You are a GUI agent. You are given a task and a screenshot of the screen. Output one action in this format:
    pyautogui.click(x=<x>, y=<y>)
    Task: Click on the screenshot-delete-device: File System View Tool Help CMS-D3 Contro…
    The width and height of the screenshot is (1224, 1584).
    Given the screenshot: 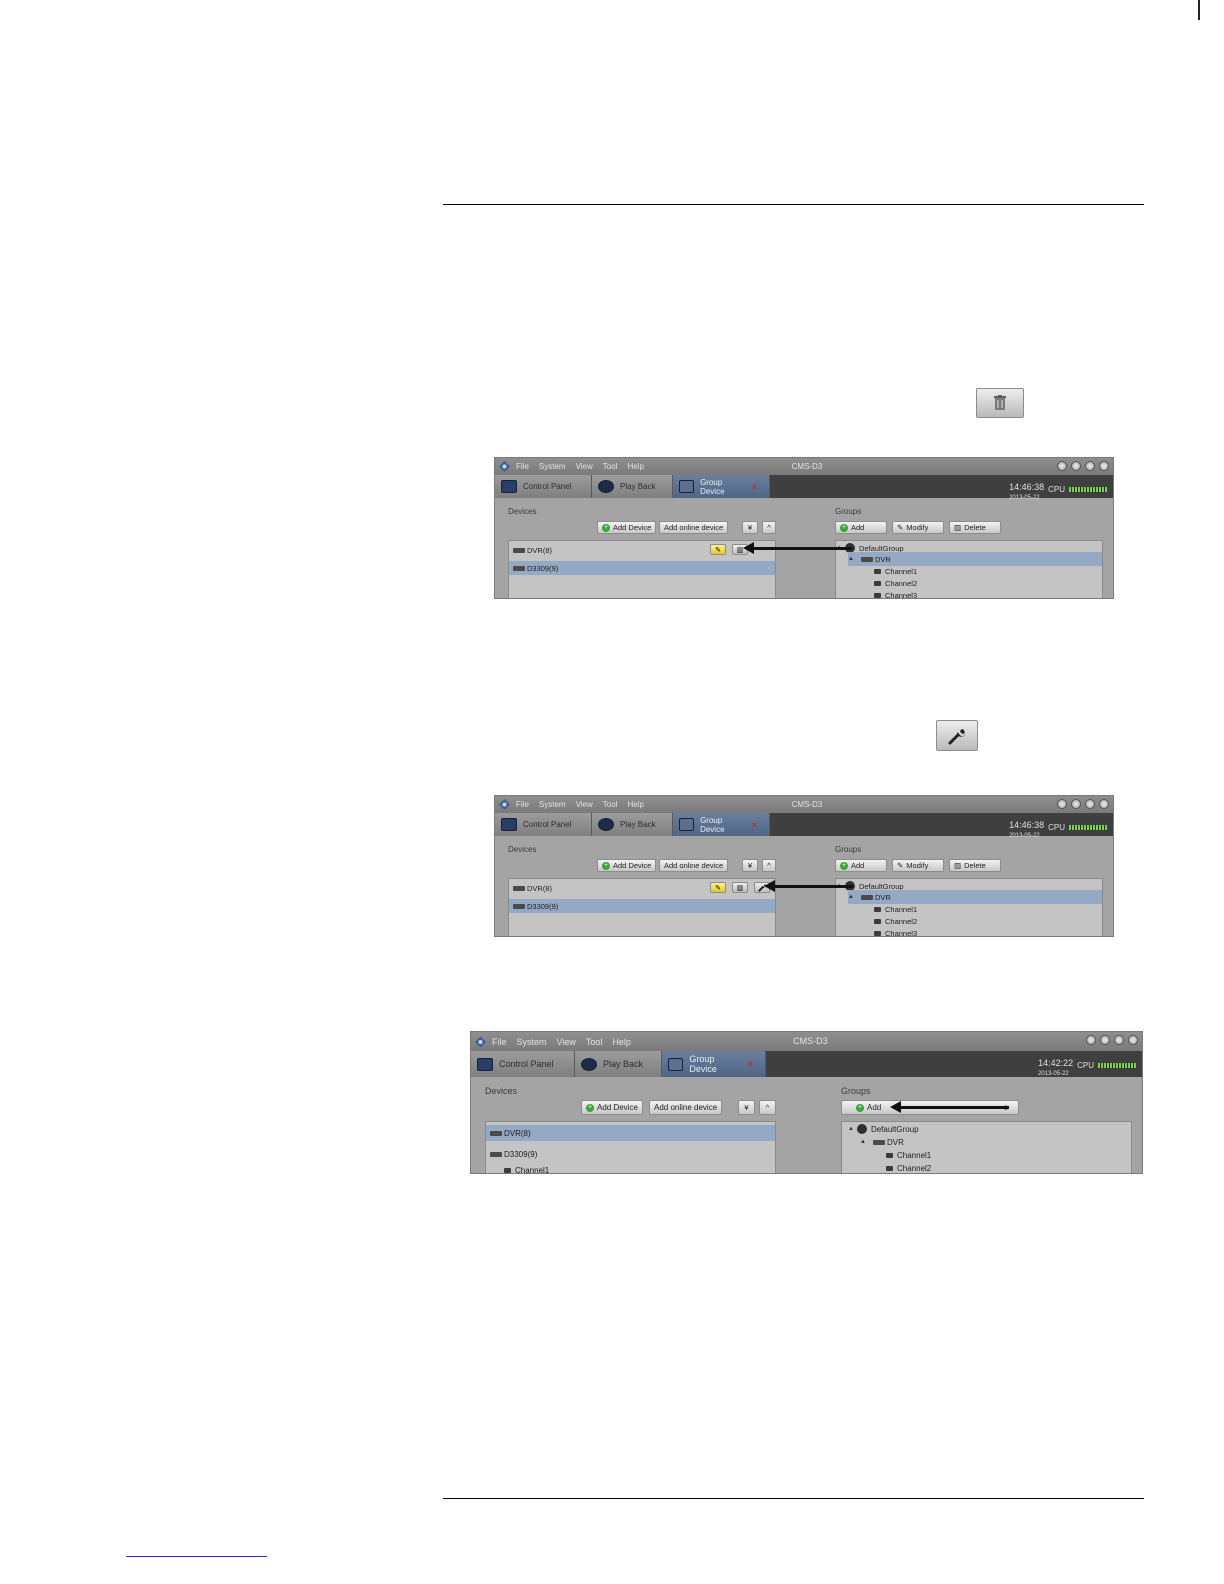 What is the action you would take?
    pyautogui.click(x=804, y=528)
    